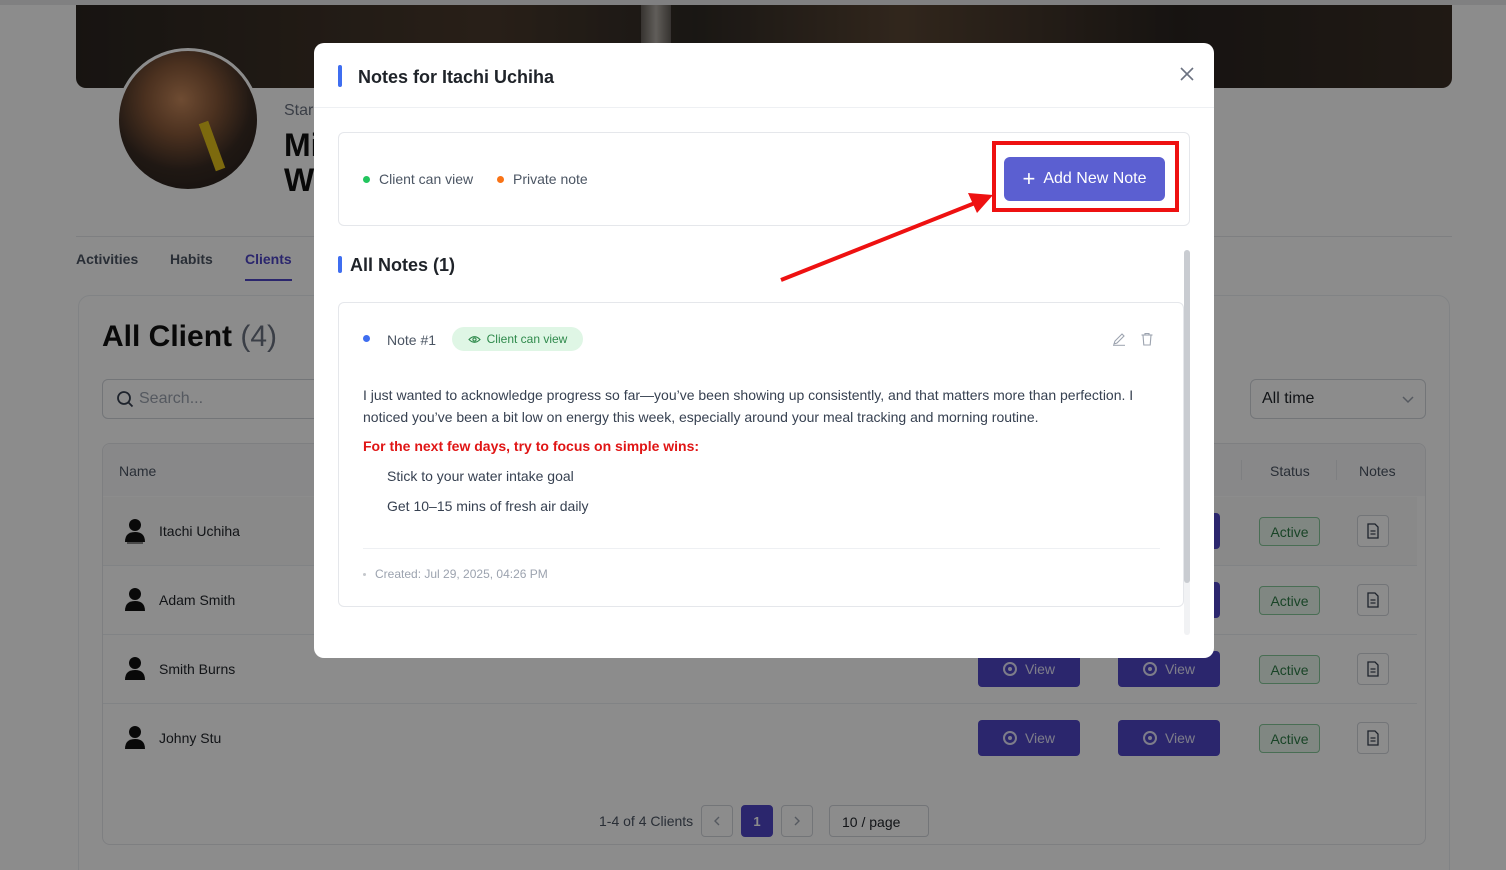 This screenshot has height=870, width=1506. What do you see at coordinates (886, 237) in the screenshot?
I see `annotation-arrow` at bounding box center [886, 237].